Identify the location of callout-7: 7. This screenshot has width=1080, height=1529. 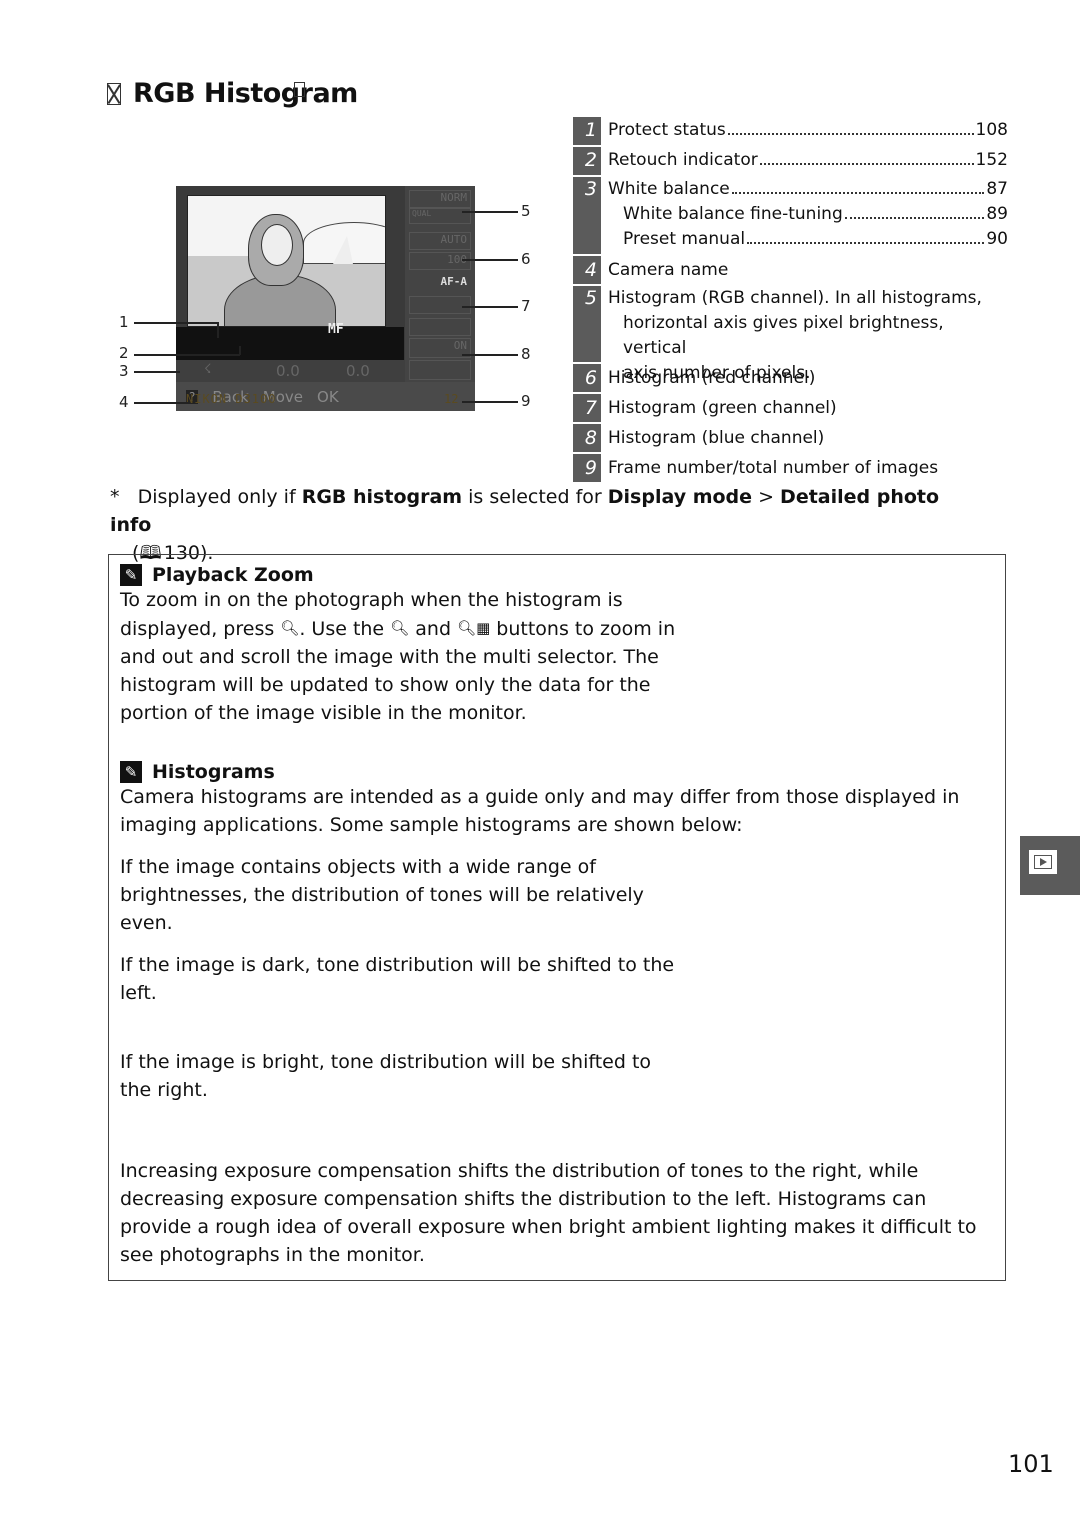
(526, 306).